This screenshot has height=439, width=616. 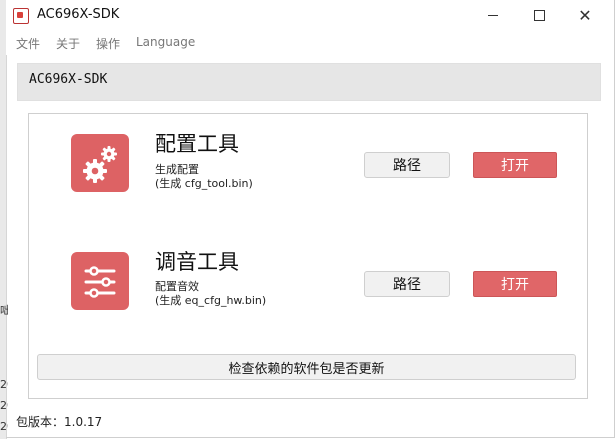 What do you see at coordinates (197, 144) in the screenshot?
I see `tool-title-config: 配置工具` at bounding box center [197, 144].